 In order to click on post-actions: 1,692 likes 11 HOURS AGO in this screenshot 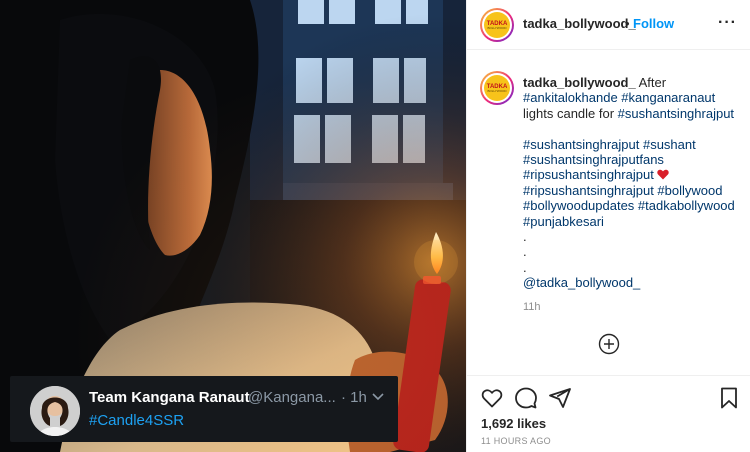, I will do `click(608, 413)`.